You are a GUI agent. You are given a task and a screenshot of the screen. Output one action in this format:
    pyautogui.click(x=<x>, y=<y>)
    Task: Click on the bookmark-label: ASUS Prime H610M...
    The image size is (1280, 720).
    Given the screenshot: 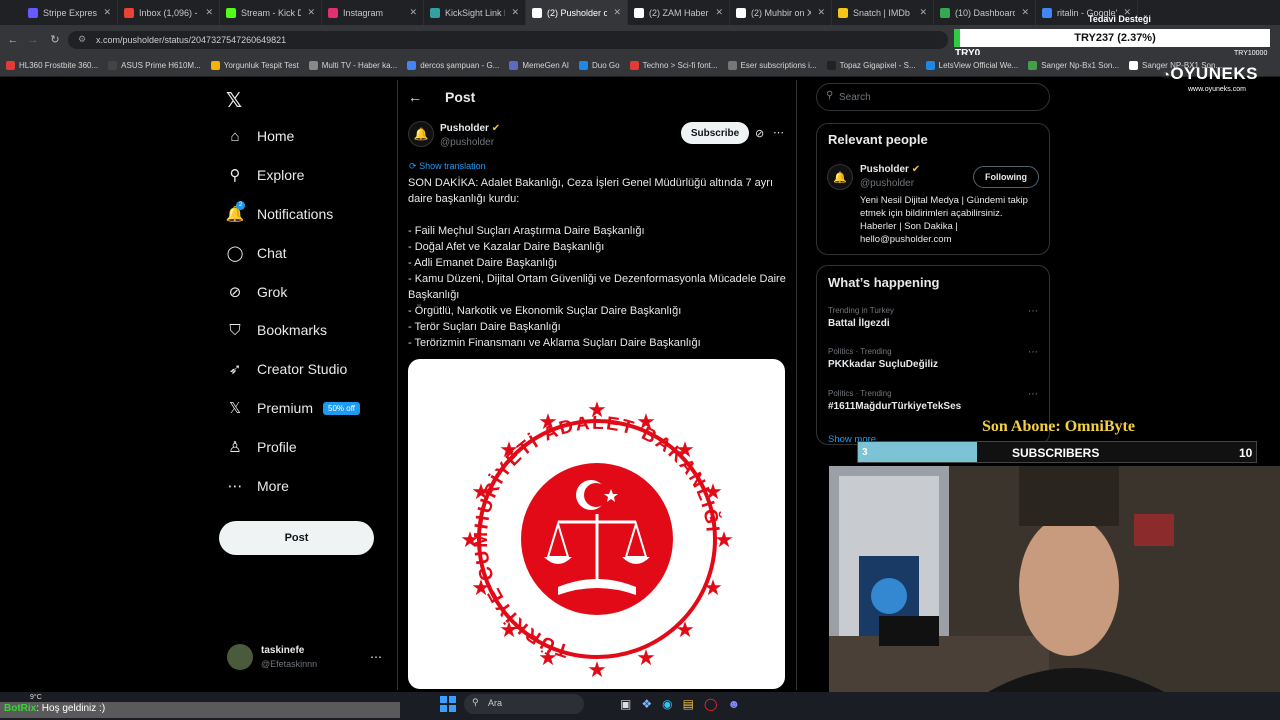 What is the action you would take?
    pyautogui.click(x=161, y=65)
    